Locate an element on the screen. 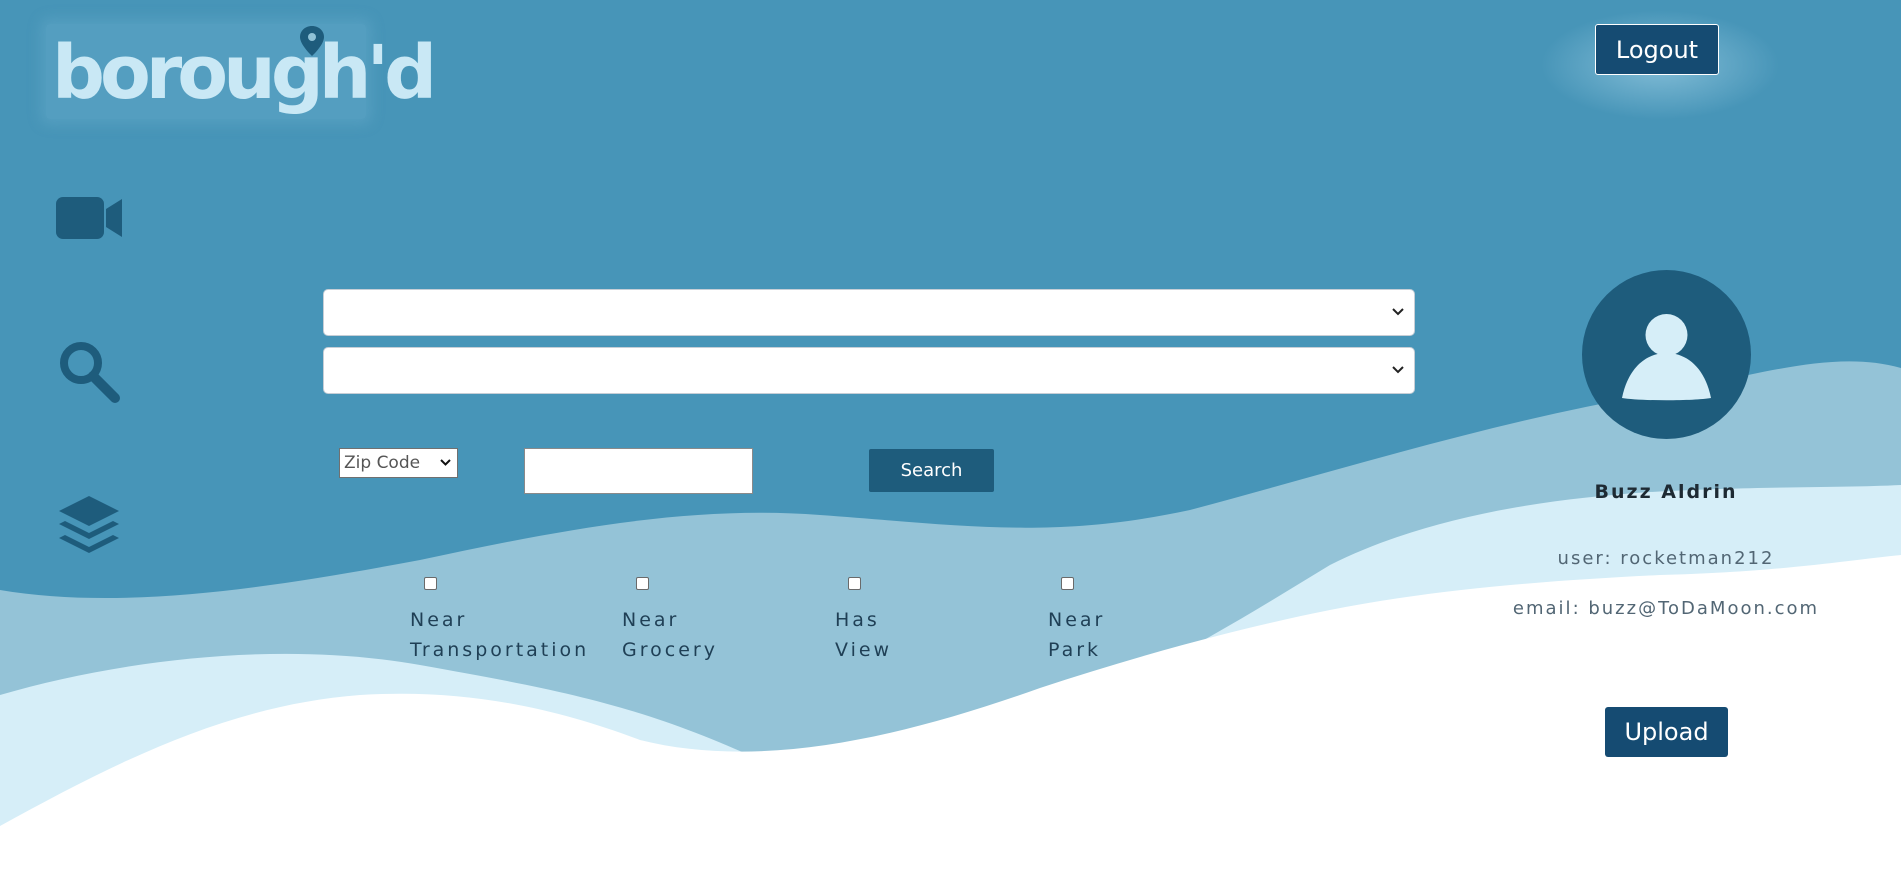  near-transportation-label: Near Transportation is located at coordinates (505, 635).